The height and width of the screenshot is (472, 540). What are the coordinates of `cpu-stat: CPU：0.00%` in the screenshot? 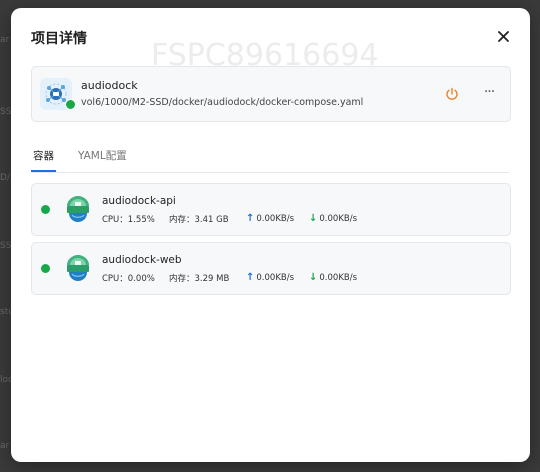 It's located at (128, 278).